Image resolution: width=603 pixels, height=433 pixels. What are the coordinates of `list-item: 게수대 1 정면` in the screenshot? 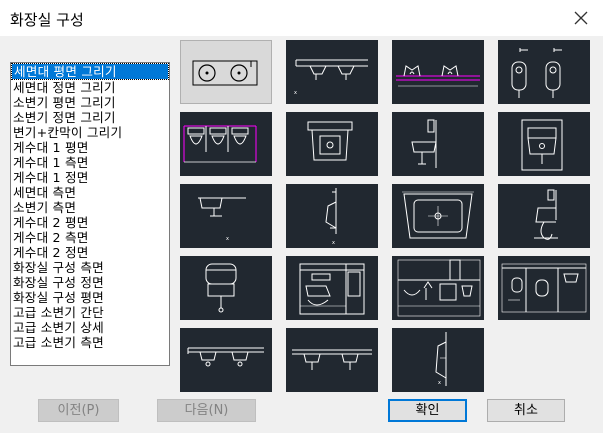 It's located at (90, 177).